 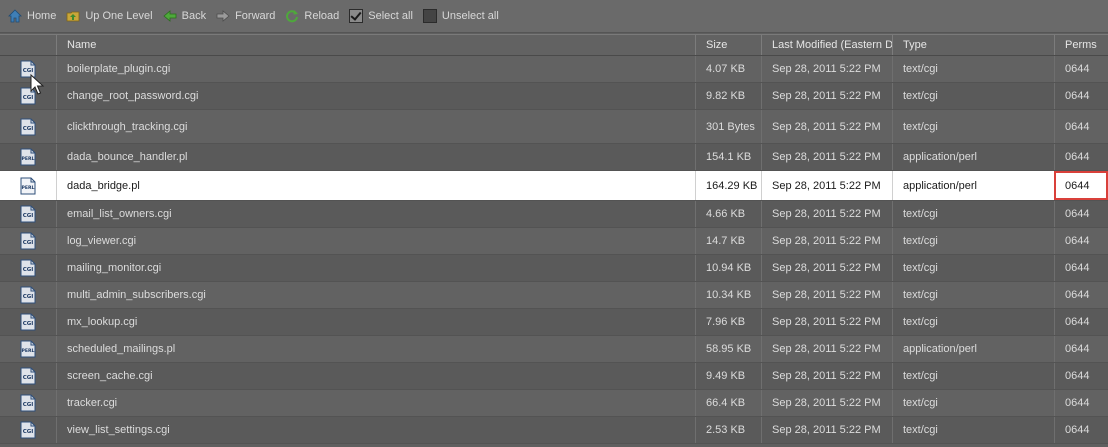 What do you see at coordinates (109, 16) in the screenshot?
I see `up-one-level-button: Up One Level` at bounding box center [109, 16].